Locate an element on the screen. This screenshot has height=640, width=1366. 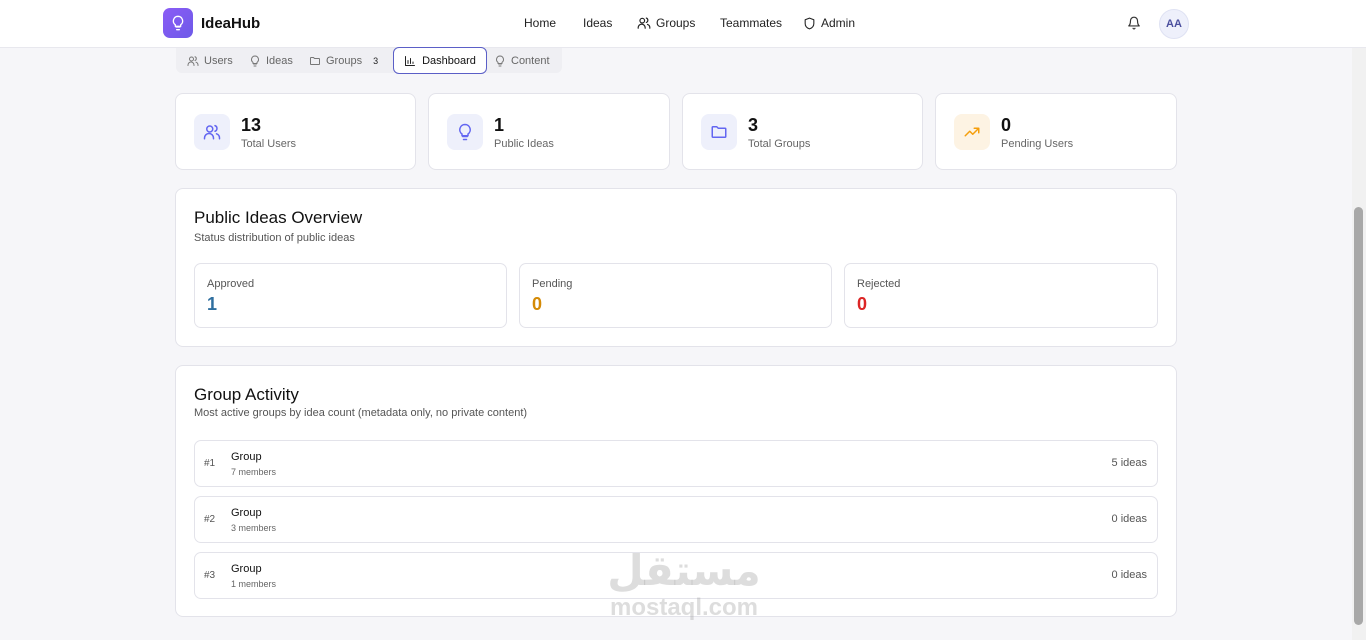
section-title: Group Activity is located at coordinates (246, 394).